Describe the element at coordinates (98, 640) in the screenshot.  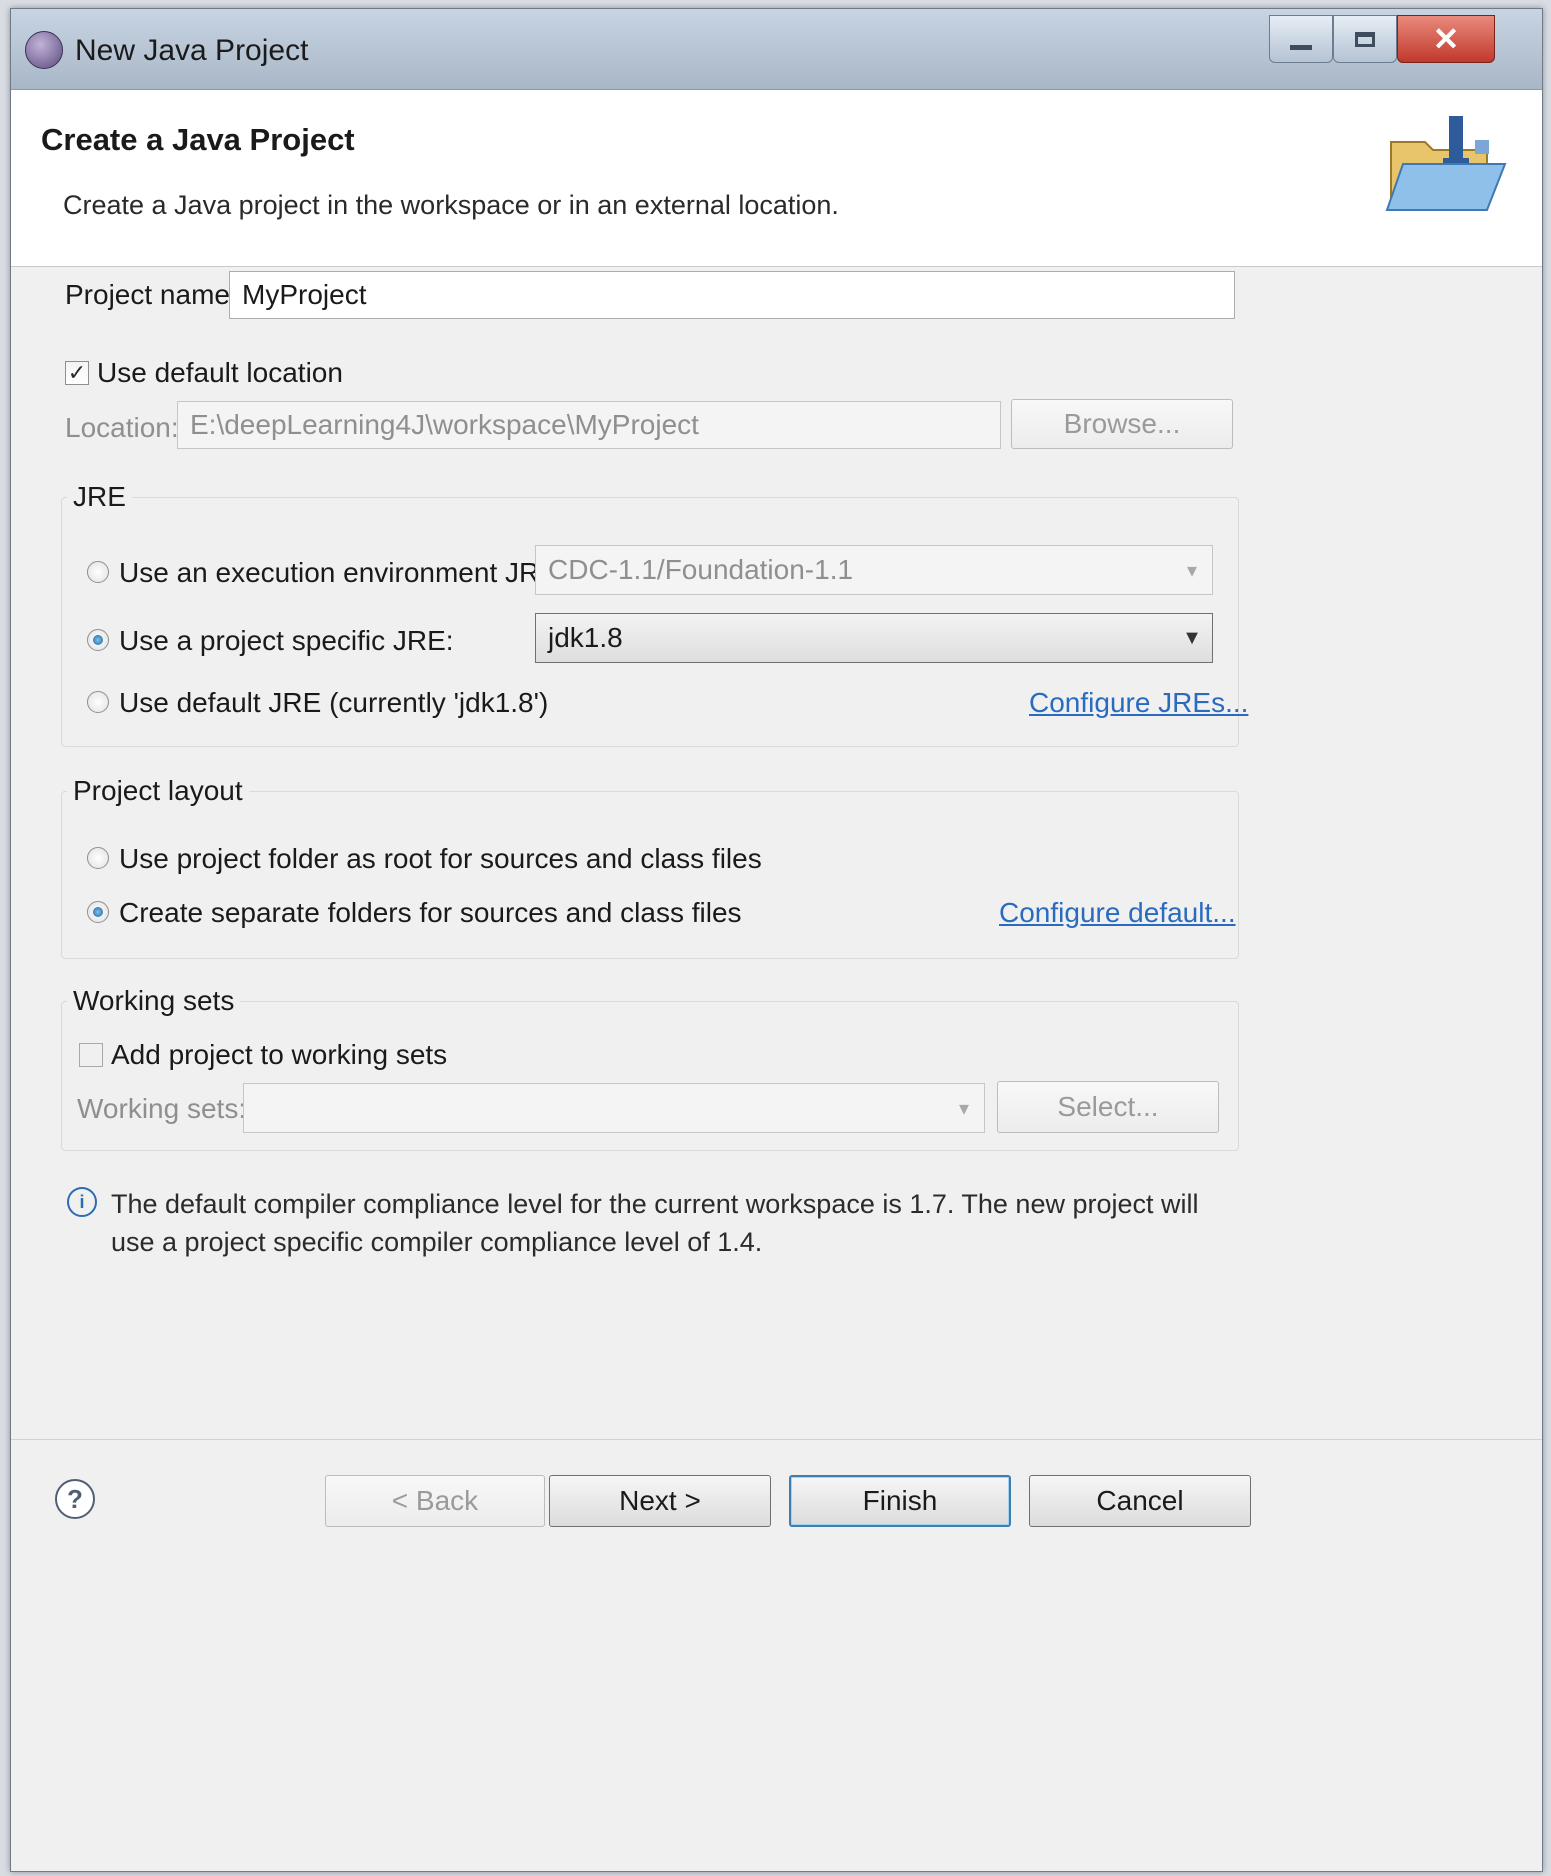
I see `radio-project-specific-jre` at that location.